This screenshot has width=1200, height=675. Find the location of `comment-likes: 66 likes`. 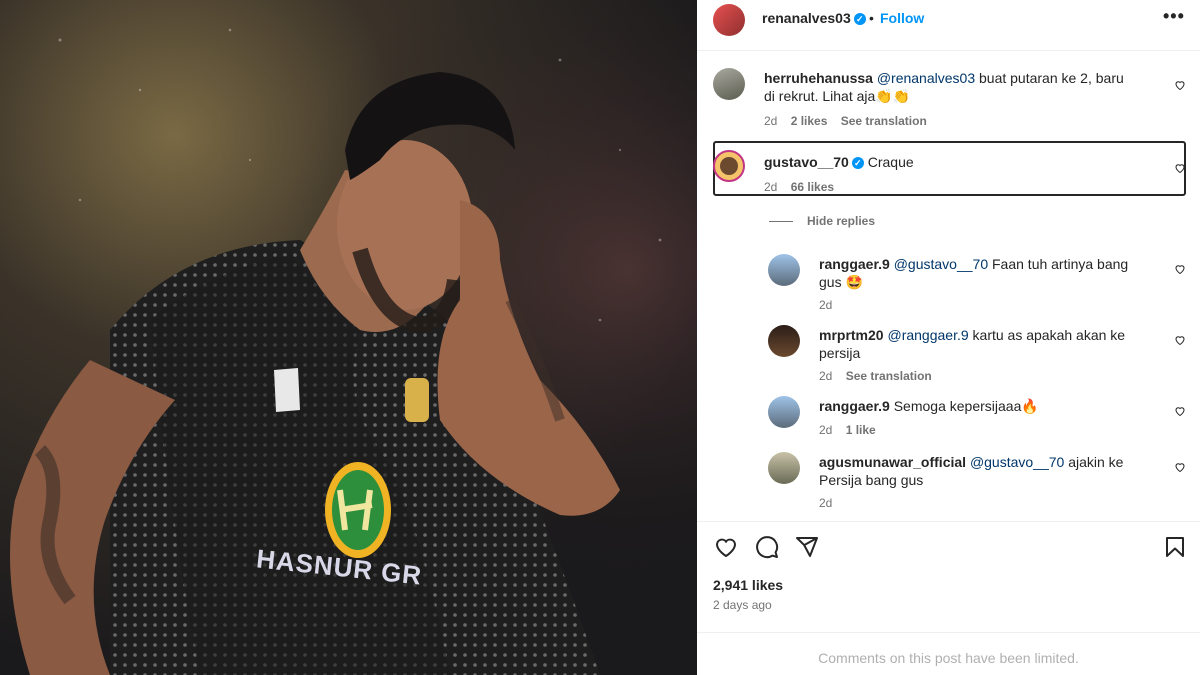

comment-likes: 66 likes is located at coordinates (812, 187).